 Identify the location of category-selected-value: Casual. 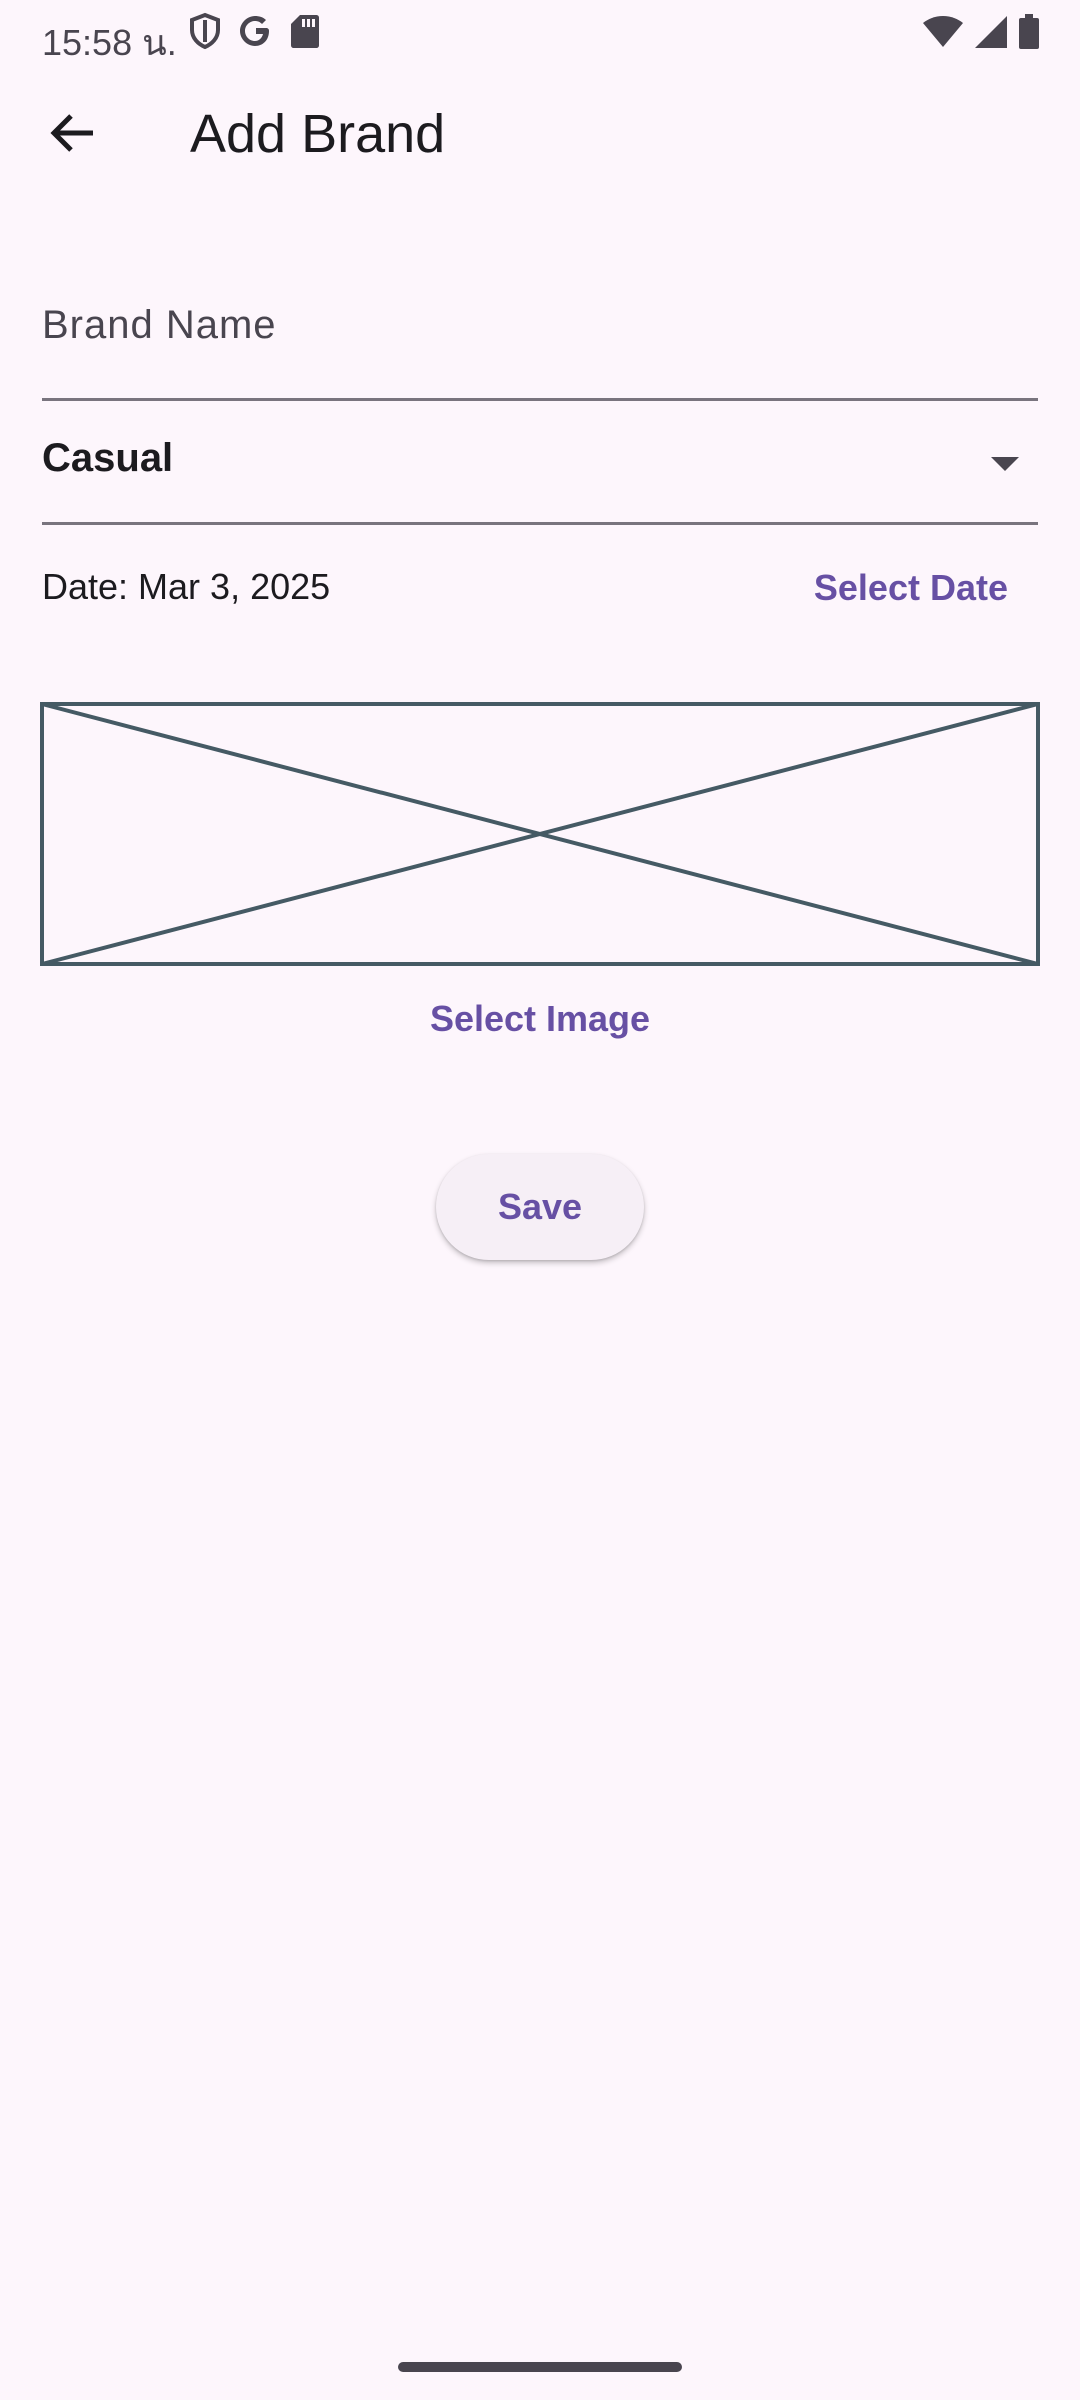
(108, 458).